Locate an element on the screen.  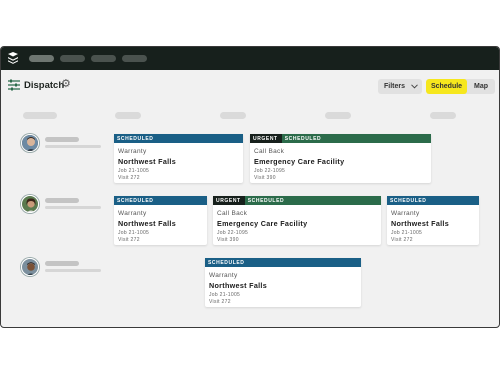
filters-button: Filters is located at coordinates (400, 86).